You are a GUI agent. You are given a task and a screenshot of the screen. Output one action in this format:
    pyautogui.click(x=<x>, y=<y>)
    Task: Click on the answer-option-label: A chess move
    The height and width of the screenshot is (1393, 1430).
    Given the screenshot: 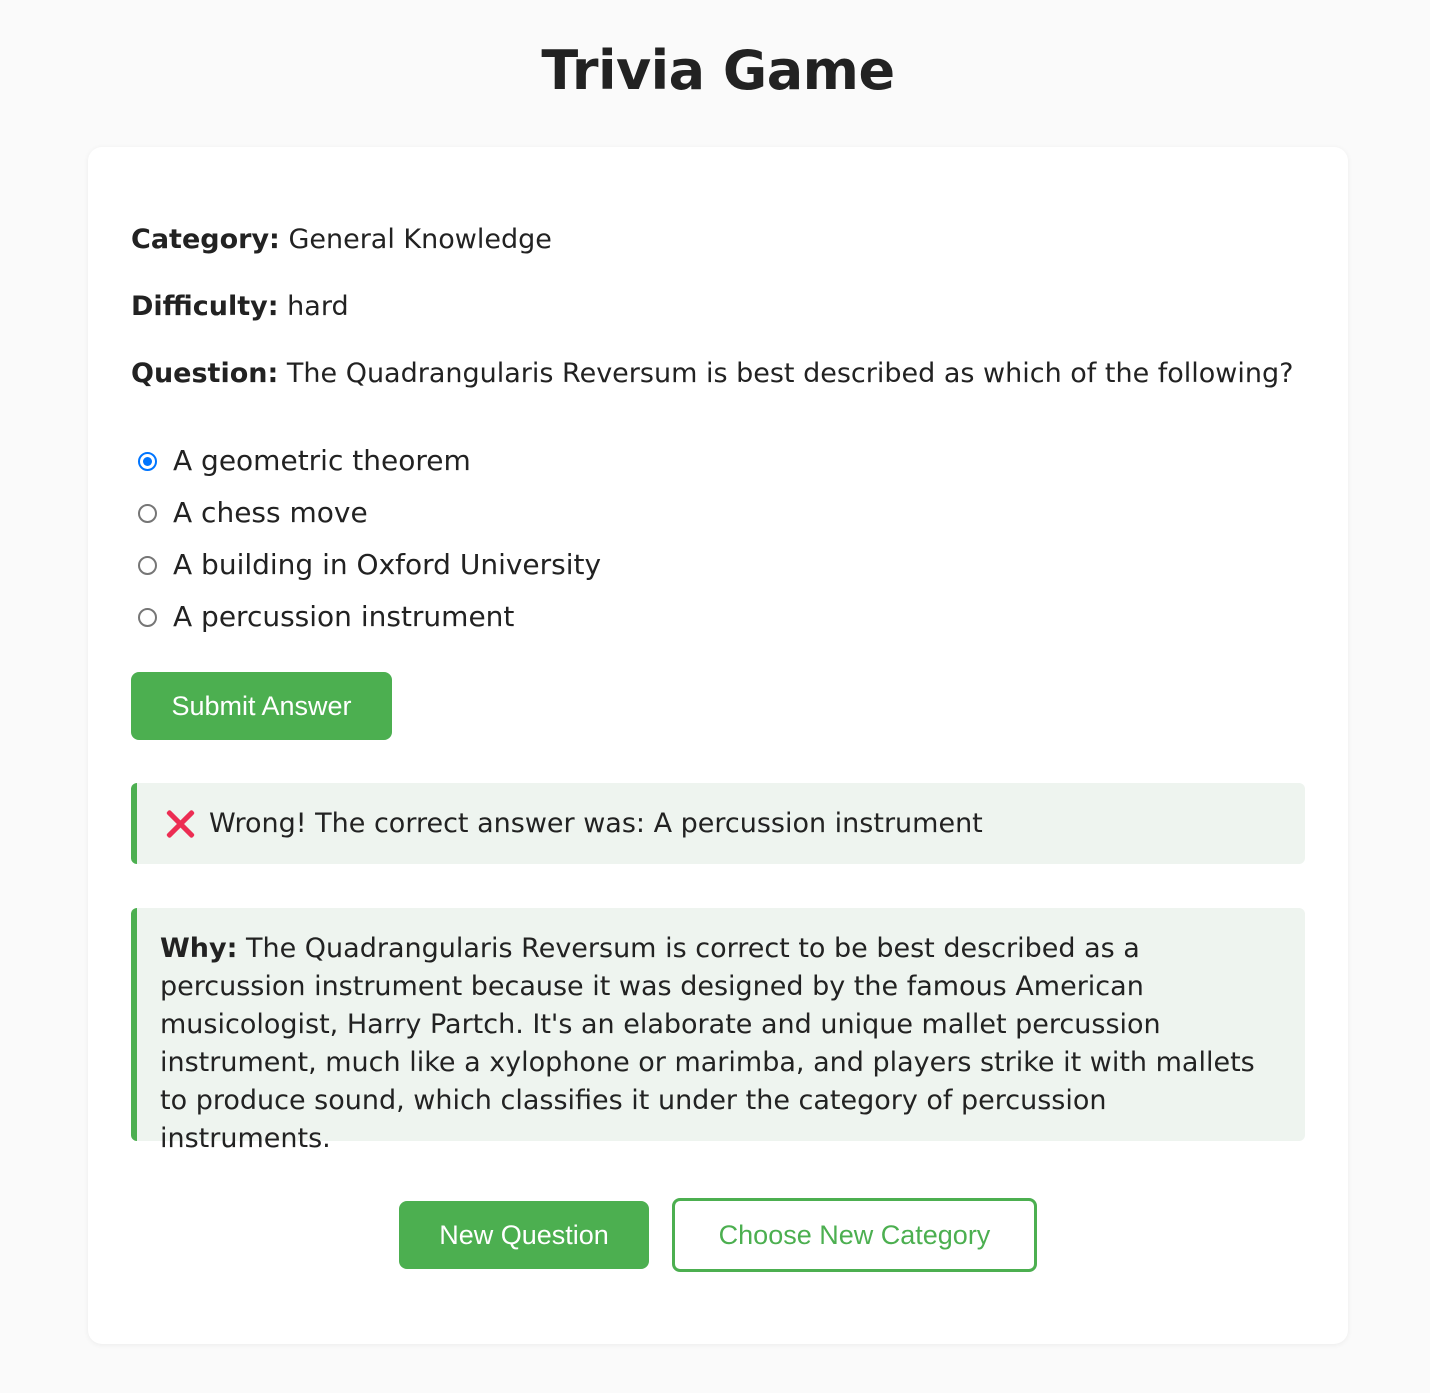 What is the action you would take?
    pyautogui.click(x=270, y=512)
    